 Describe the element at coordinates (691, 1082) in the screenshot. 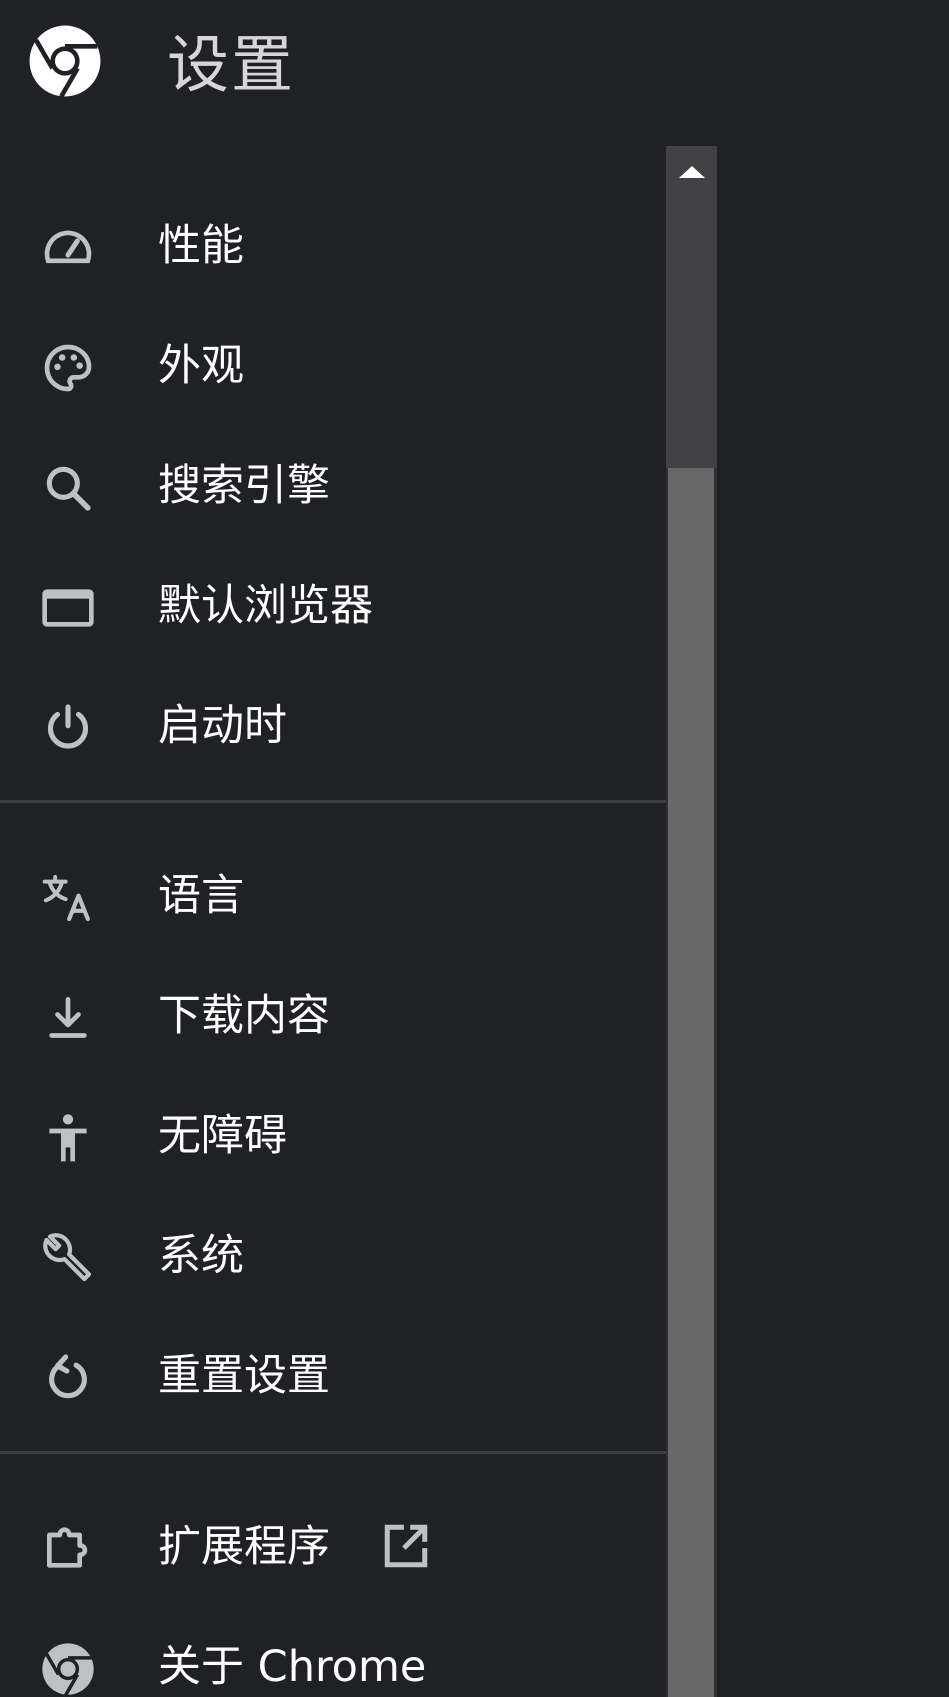

I see `scrollbar-thumb` at that location.